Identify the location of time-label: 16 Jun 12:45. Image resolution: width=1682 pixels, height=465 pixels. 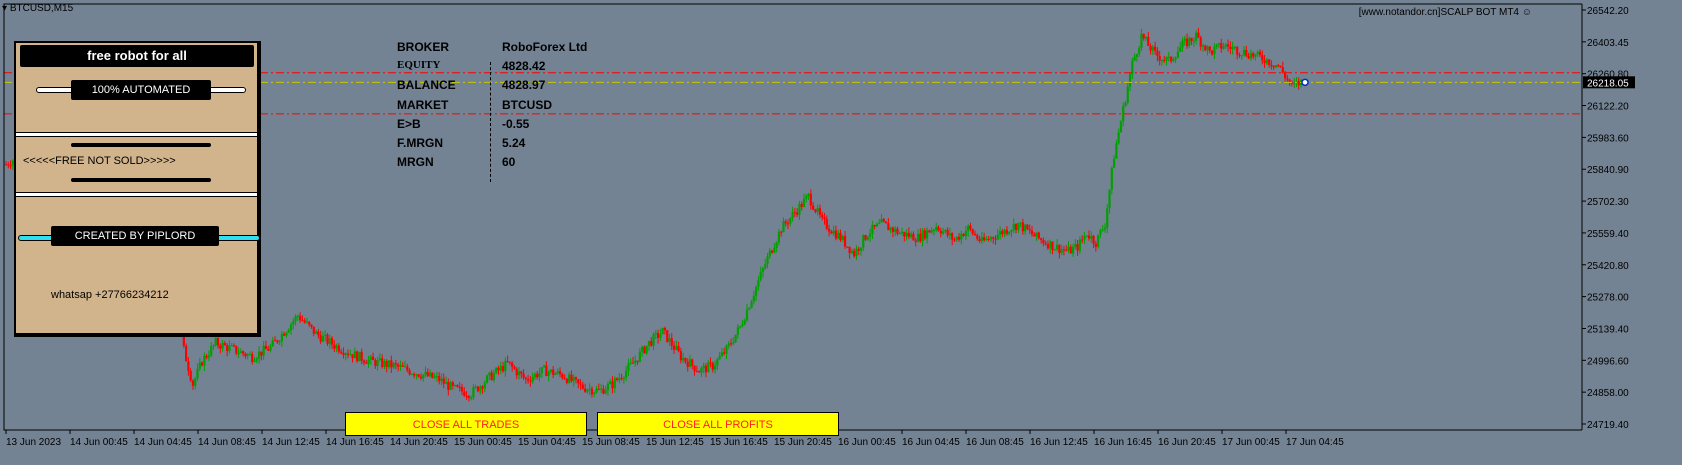
(1059, 442).